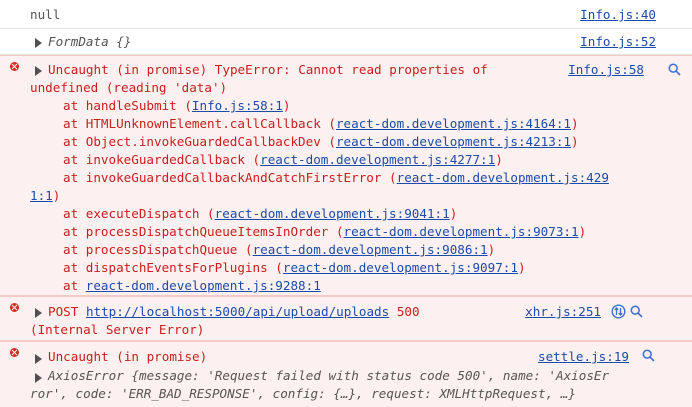  I want to click on stack-frame-function: at invokeGuardedCallback (, so click(162, 159).